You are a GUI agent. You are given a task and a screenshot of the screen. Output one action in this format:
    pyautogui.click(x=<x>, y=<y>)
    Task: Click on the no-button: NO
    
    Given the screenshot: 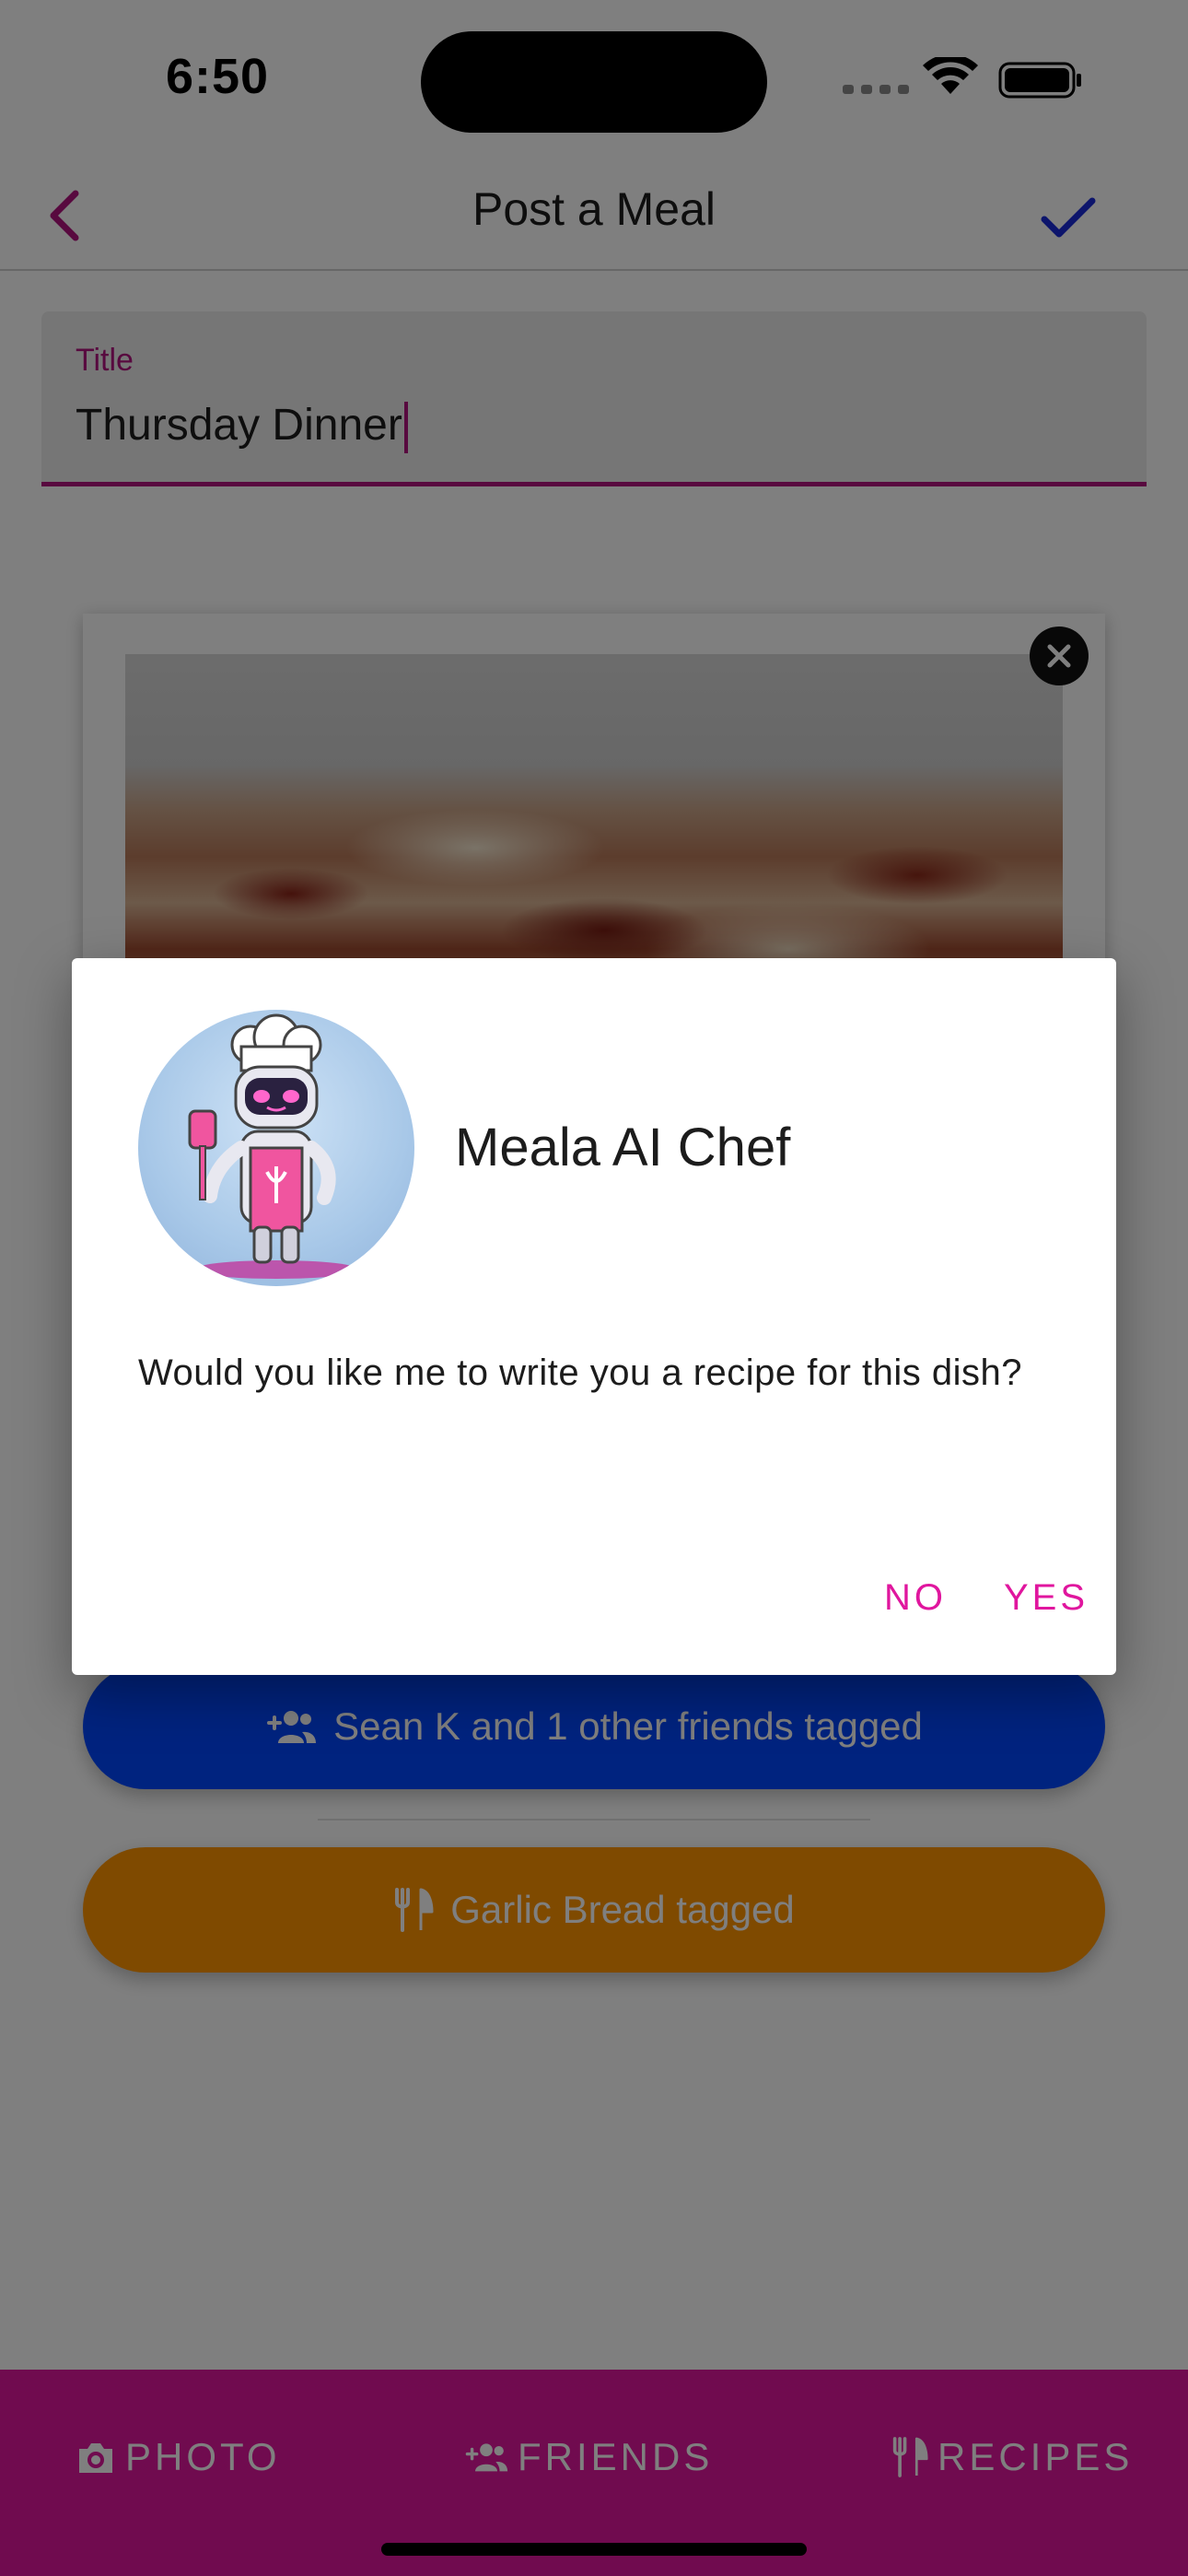 What is the action you would take?
    pyautogui.click(x=915, y=1598)
    